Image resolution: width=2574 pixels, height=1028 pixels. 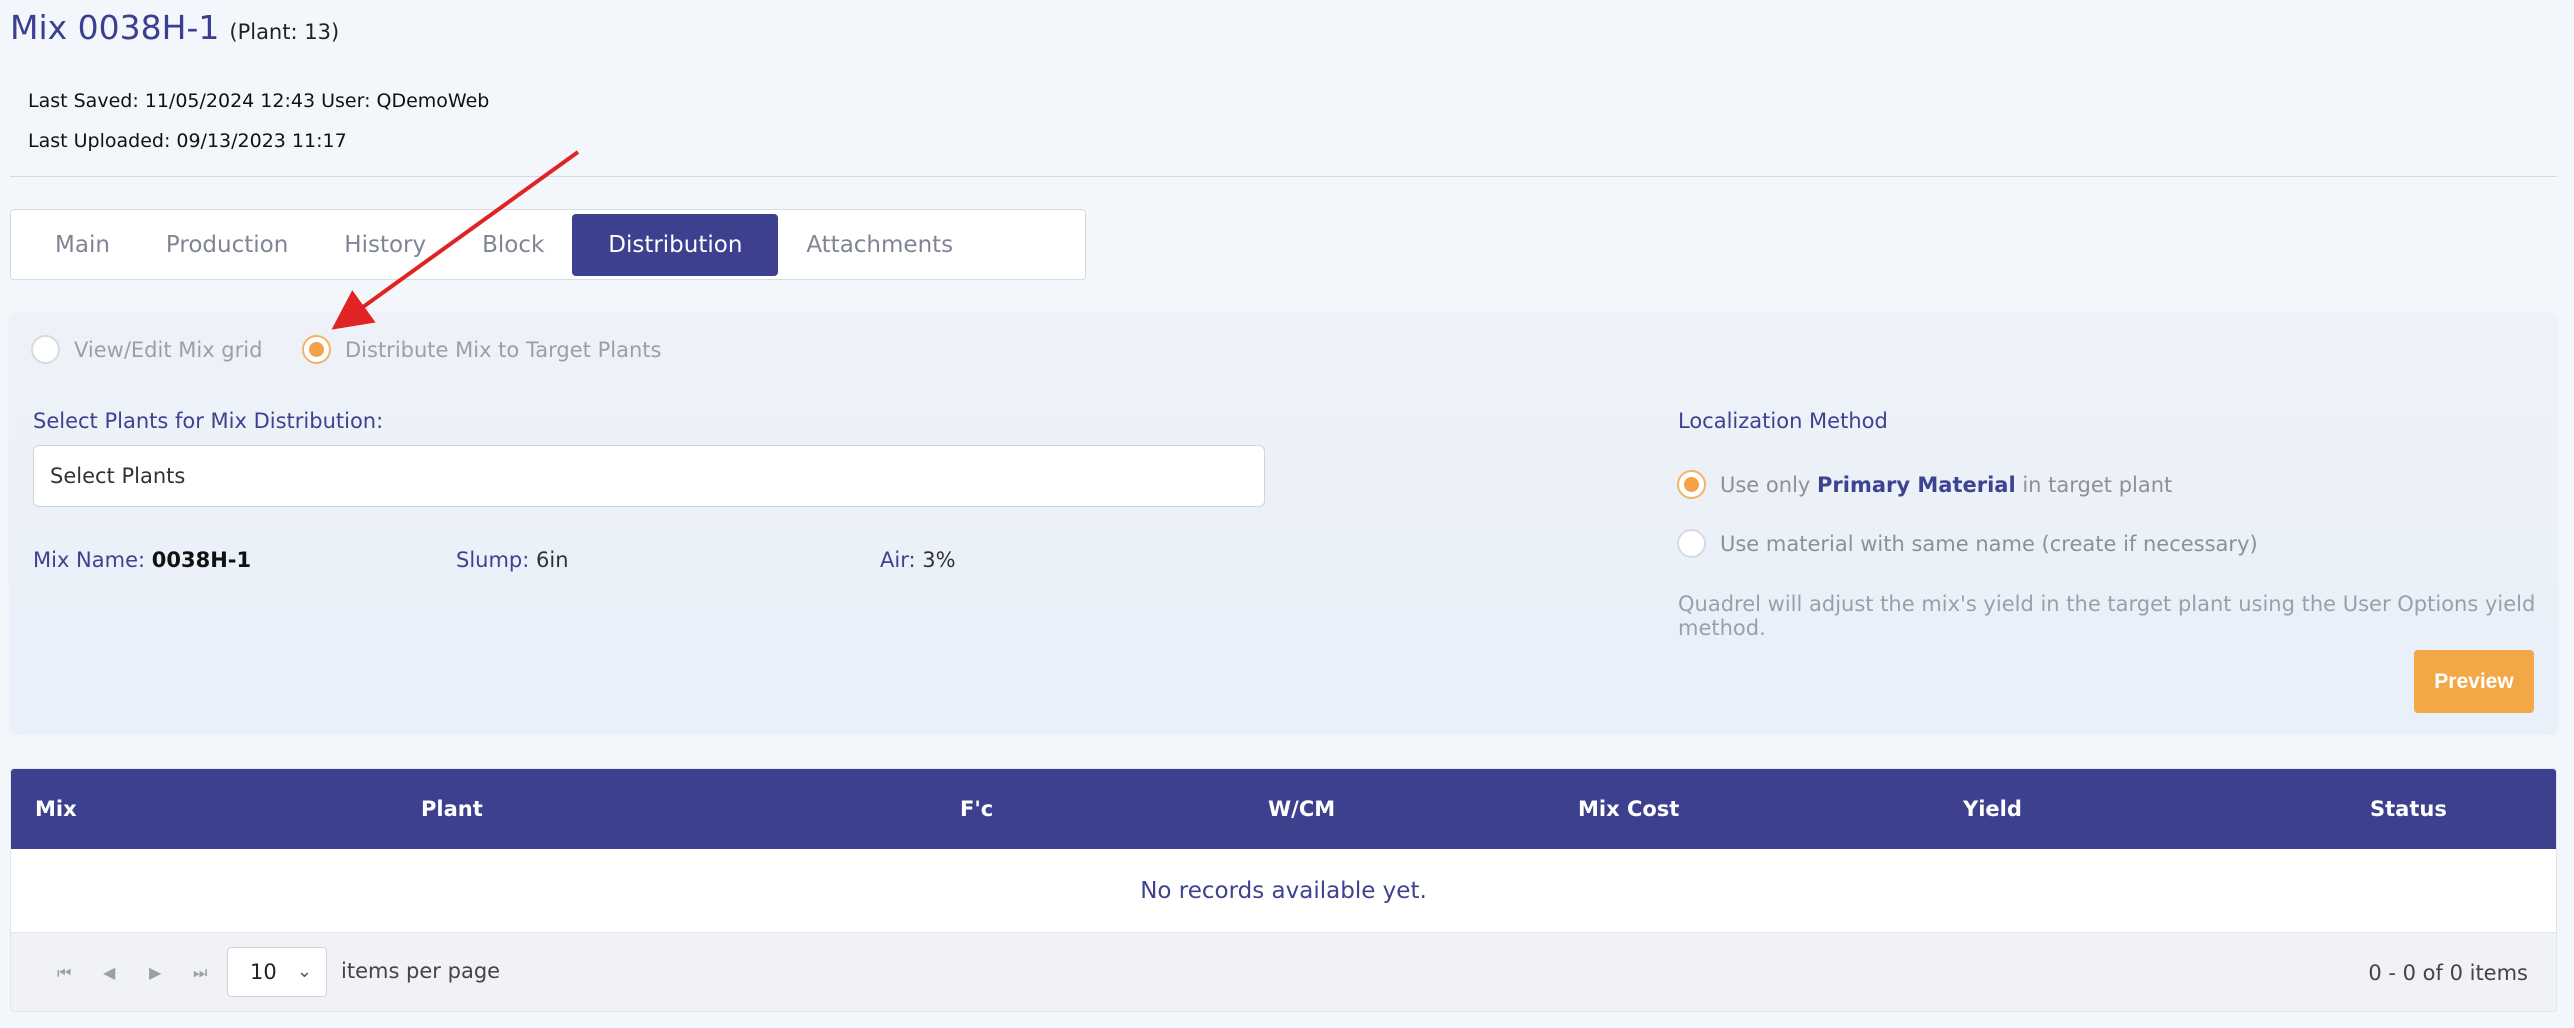 I want to click on radio-primary-material, so click(x=1691, y=484).